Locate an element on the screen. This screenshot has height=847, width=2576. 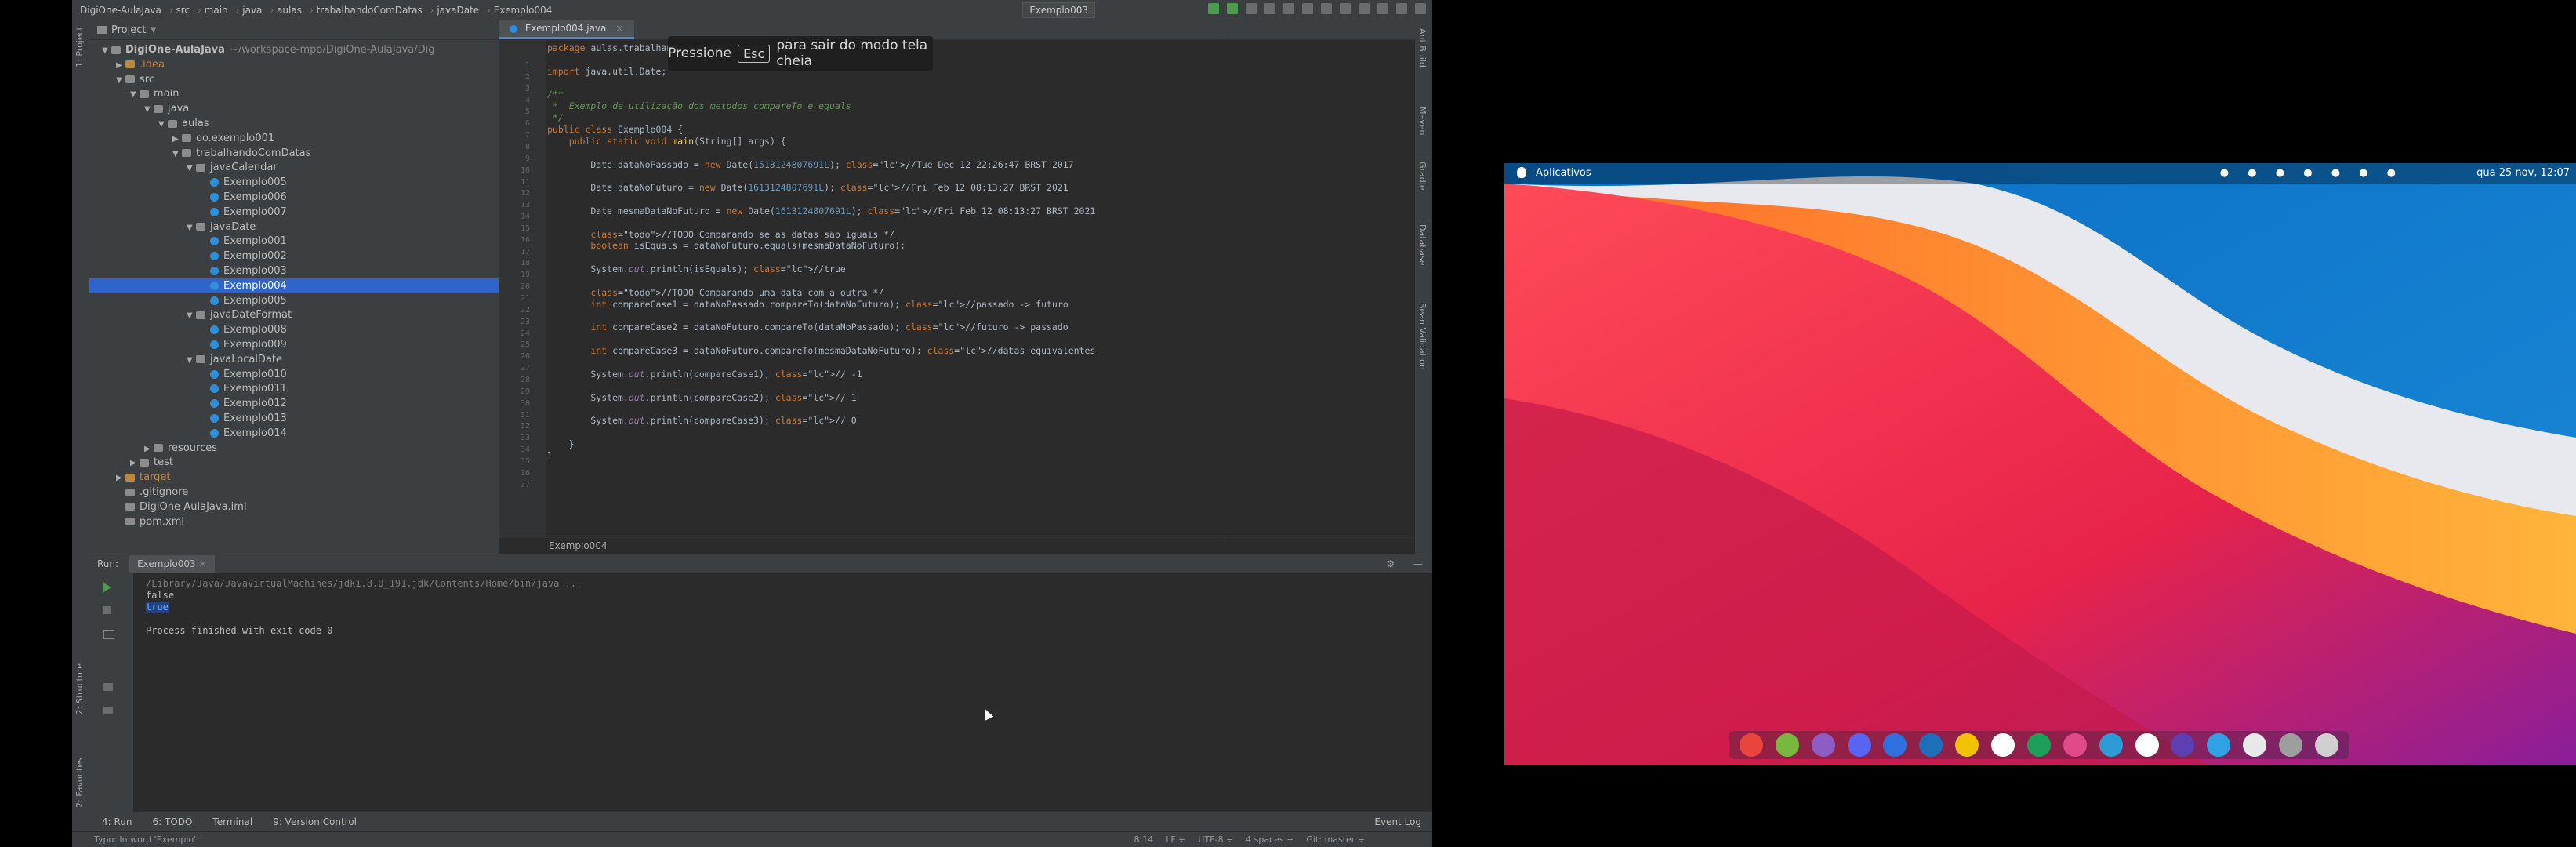
tree-item: .gitignore is located at coordinates (294, 492).